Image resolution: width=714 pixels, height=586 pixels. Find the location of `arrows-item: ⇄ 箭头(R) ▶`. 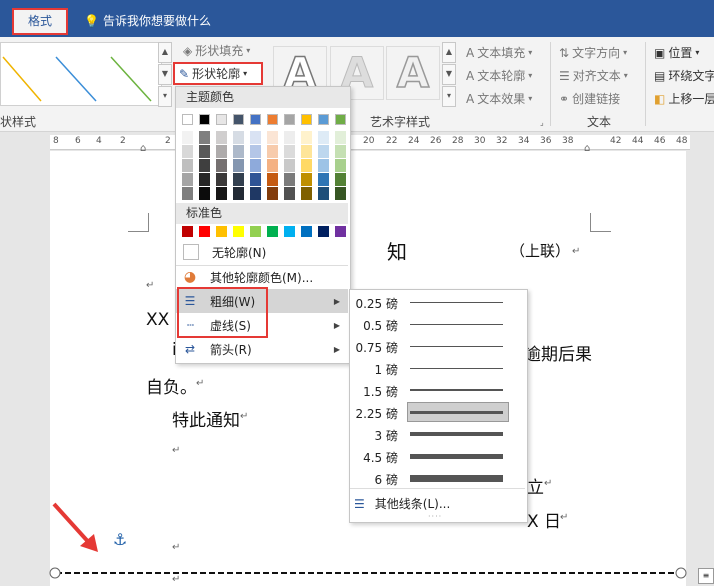

arrows-item: ⇄ 箭头(R) ▶ is located at coordinates (262, 349).